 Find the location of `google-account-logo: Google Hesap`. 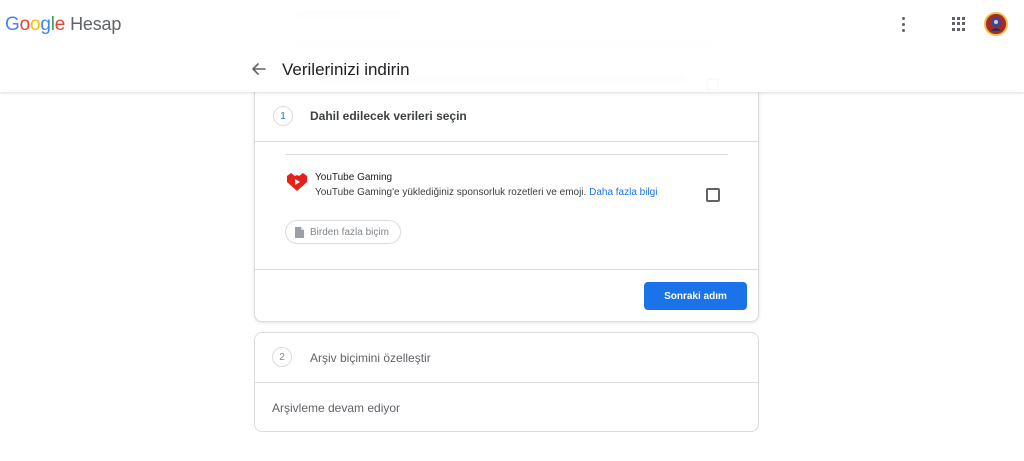

google-account-logo: Google Hesap is located at coordinates (63, 25).